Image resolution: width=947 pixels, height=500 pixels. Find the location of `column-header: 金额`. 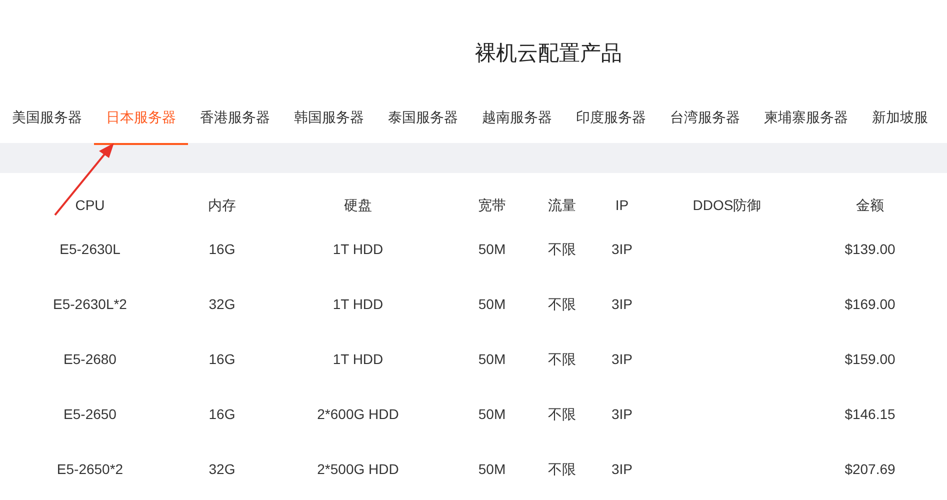

column-header: 金额 is located at coordinates (870, 205).